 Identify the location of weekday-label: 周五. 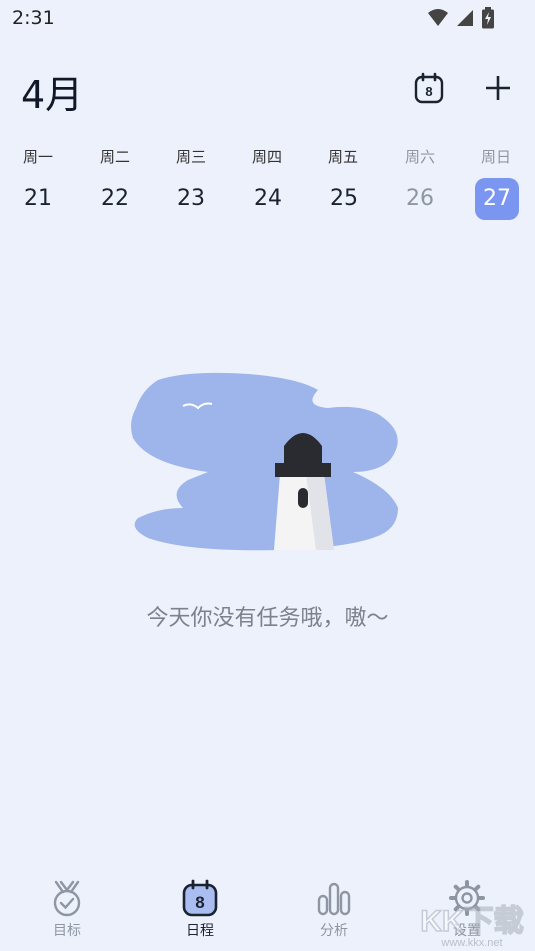
(342, 157).